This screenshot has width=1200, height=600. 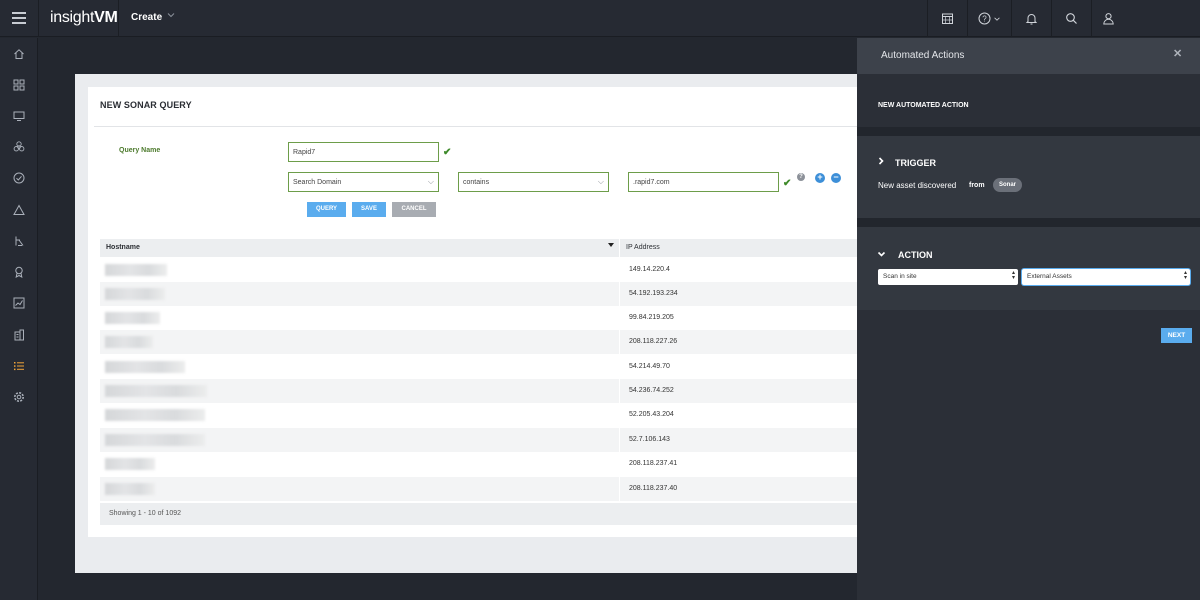 I want to click on add-filter-icon: +, so click(x=820, y=178).